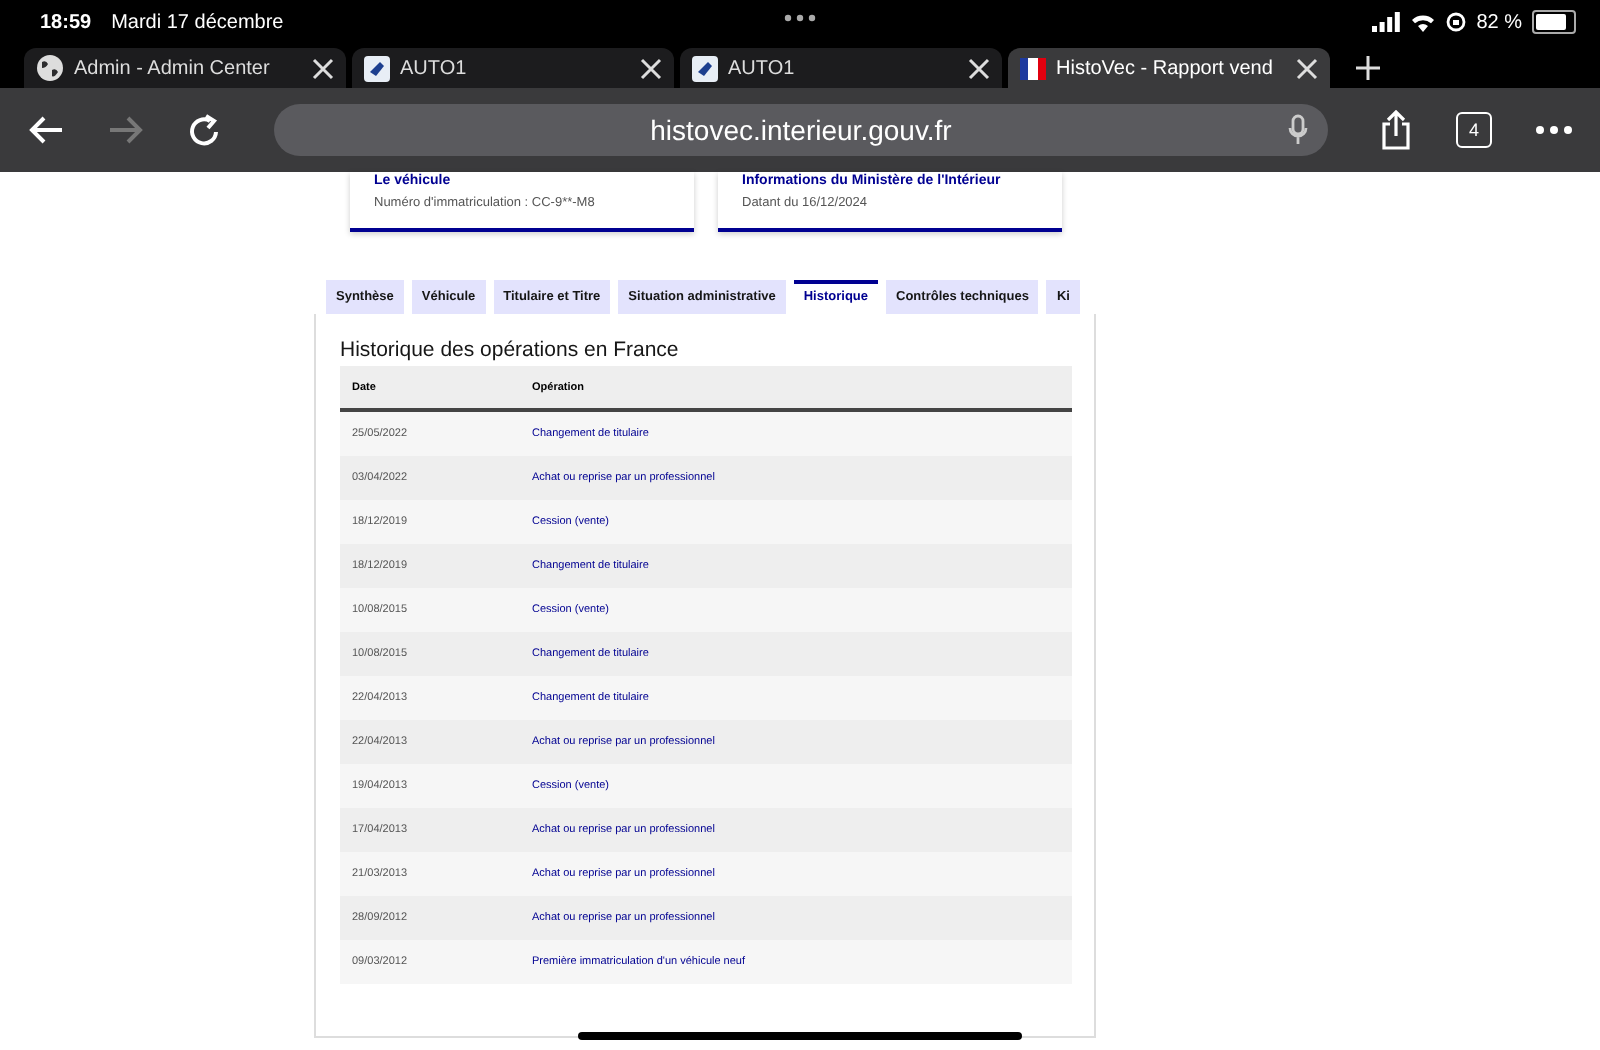 The width and height of the screenshot is (1600, 1050). Describe the element at coordinates (1423, 22) in the screenshot. I see `wifi-icon` at that location.